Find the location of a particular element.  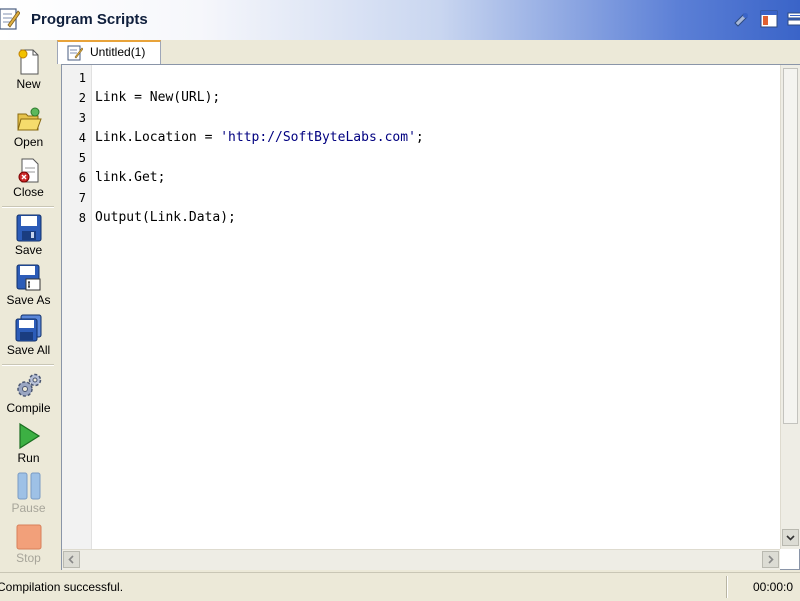

save-as-button: Save As is located at coordinates (28, 285).